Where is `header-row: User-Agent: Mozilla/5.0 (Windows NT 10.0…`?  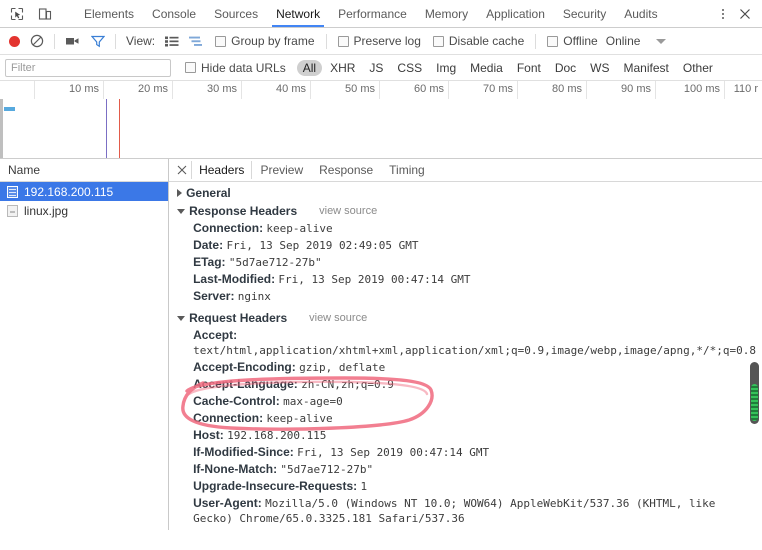 header-row: User-Agent: Mozilla/5.0 (Windows NT 10.0… is located at coordinates (465, 511).